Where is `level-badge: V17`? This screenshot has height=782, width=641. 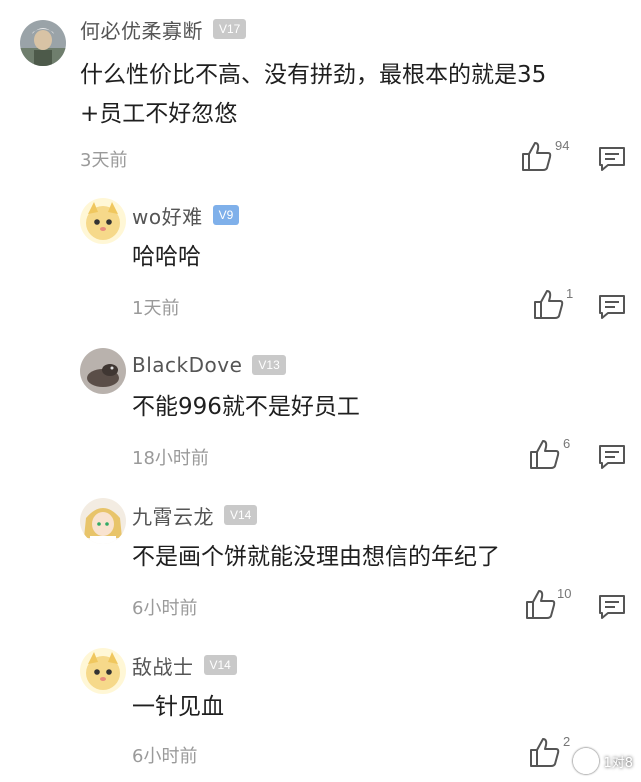 level-badge: V17 is located at coordinates (230, 29).